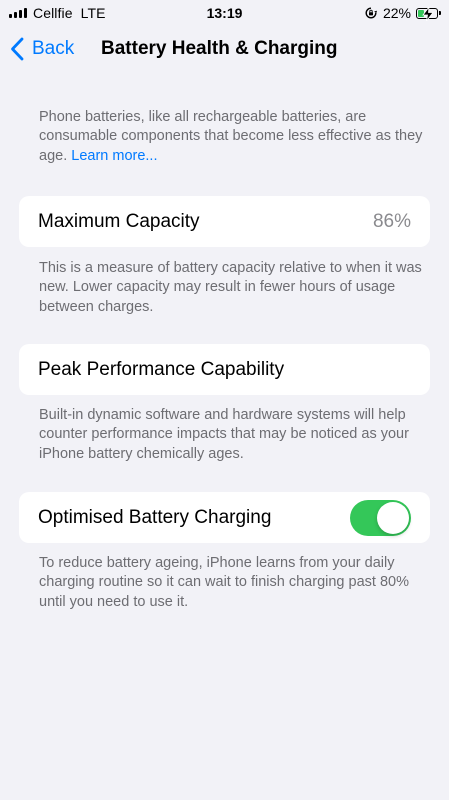 This screenshot has height=800, width=449. Describe the element at coordinates (371, 13) in the screenshot. I see `rotation-lock-icon` at that location.